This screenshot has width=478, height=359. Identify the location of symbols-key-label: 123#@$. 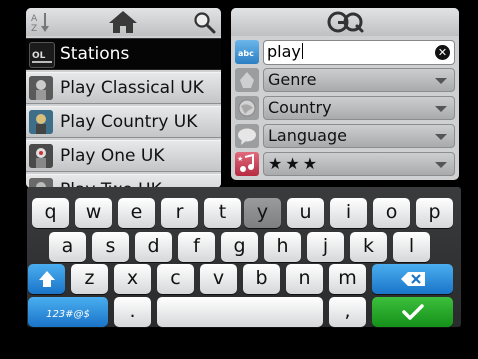
(68, 314).